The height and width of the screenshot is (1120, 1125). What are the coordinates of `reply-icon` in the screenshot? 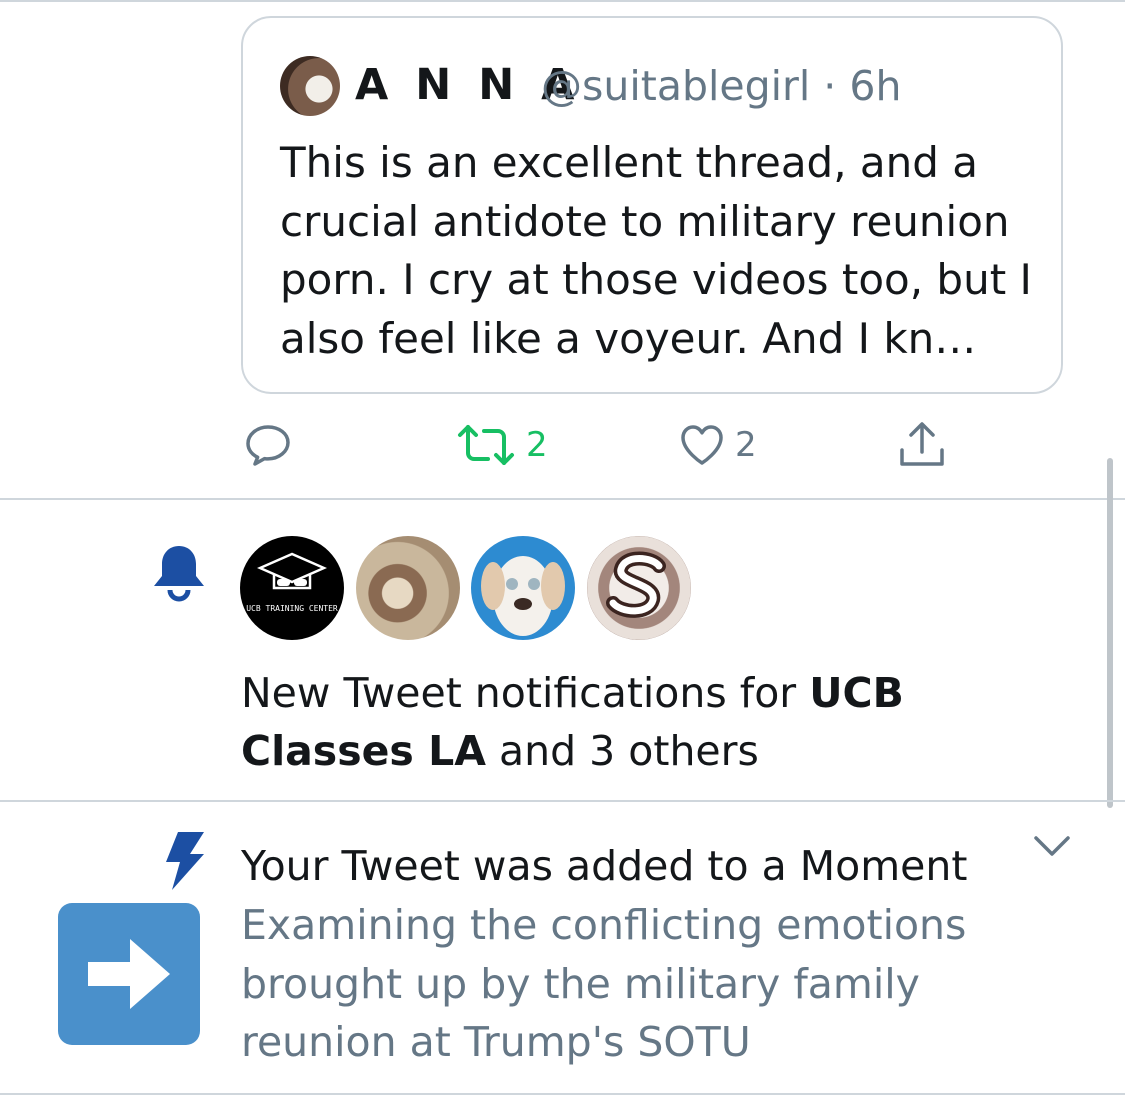 It's located at (268, 445).